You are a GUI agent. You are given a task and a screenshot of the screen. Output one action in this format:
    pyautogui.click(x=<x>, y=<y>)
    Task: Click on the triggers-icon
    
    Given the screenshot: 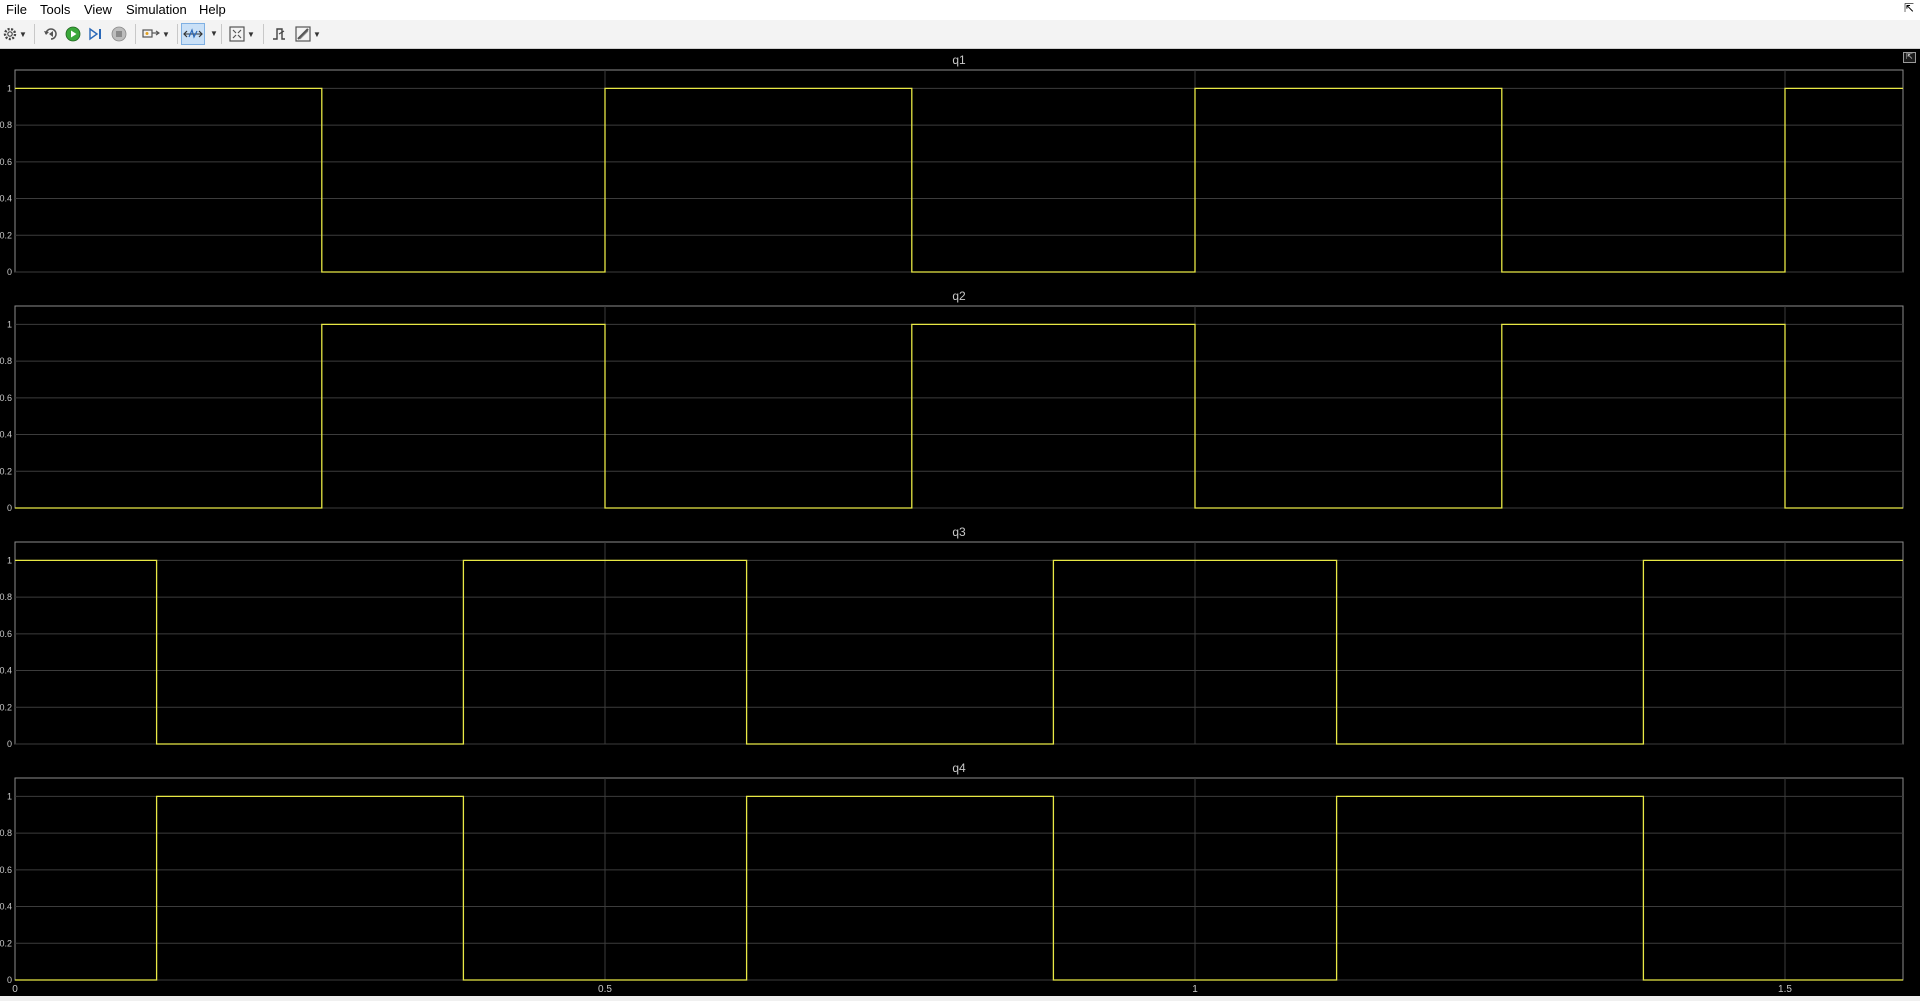 What is the action you would take?
    pyautogui.click(x=279, y=34)
    